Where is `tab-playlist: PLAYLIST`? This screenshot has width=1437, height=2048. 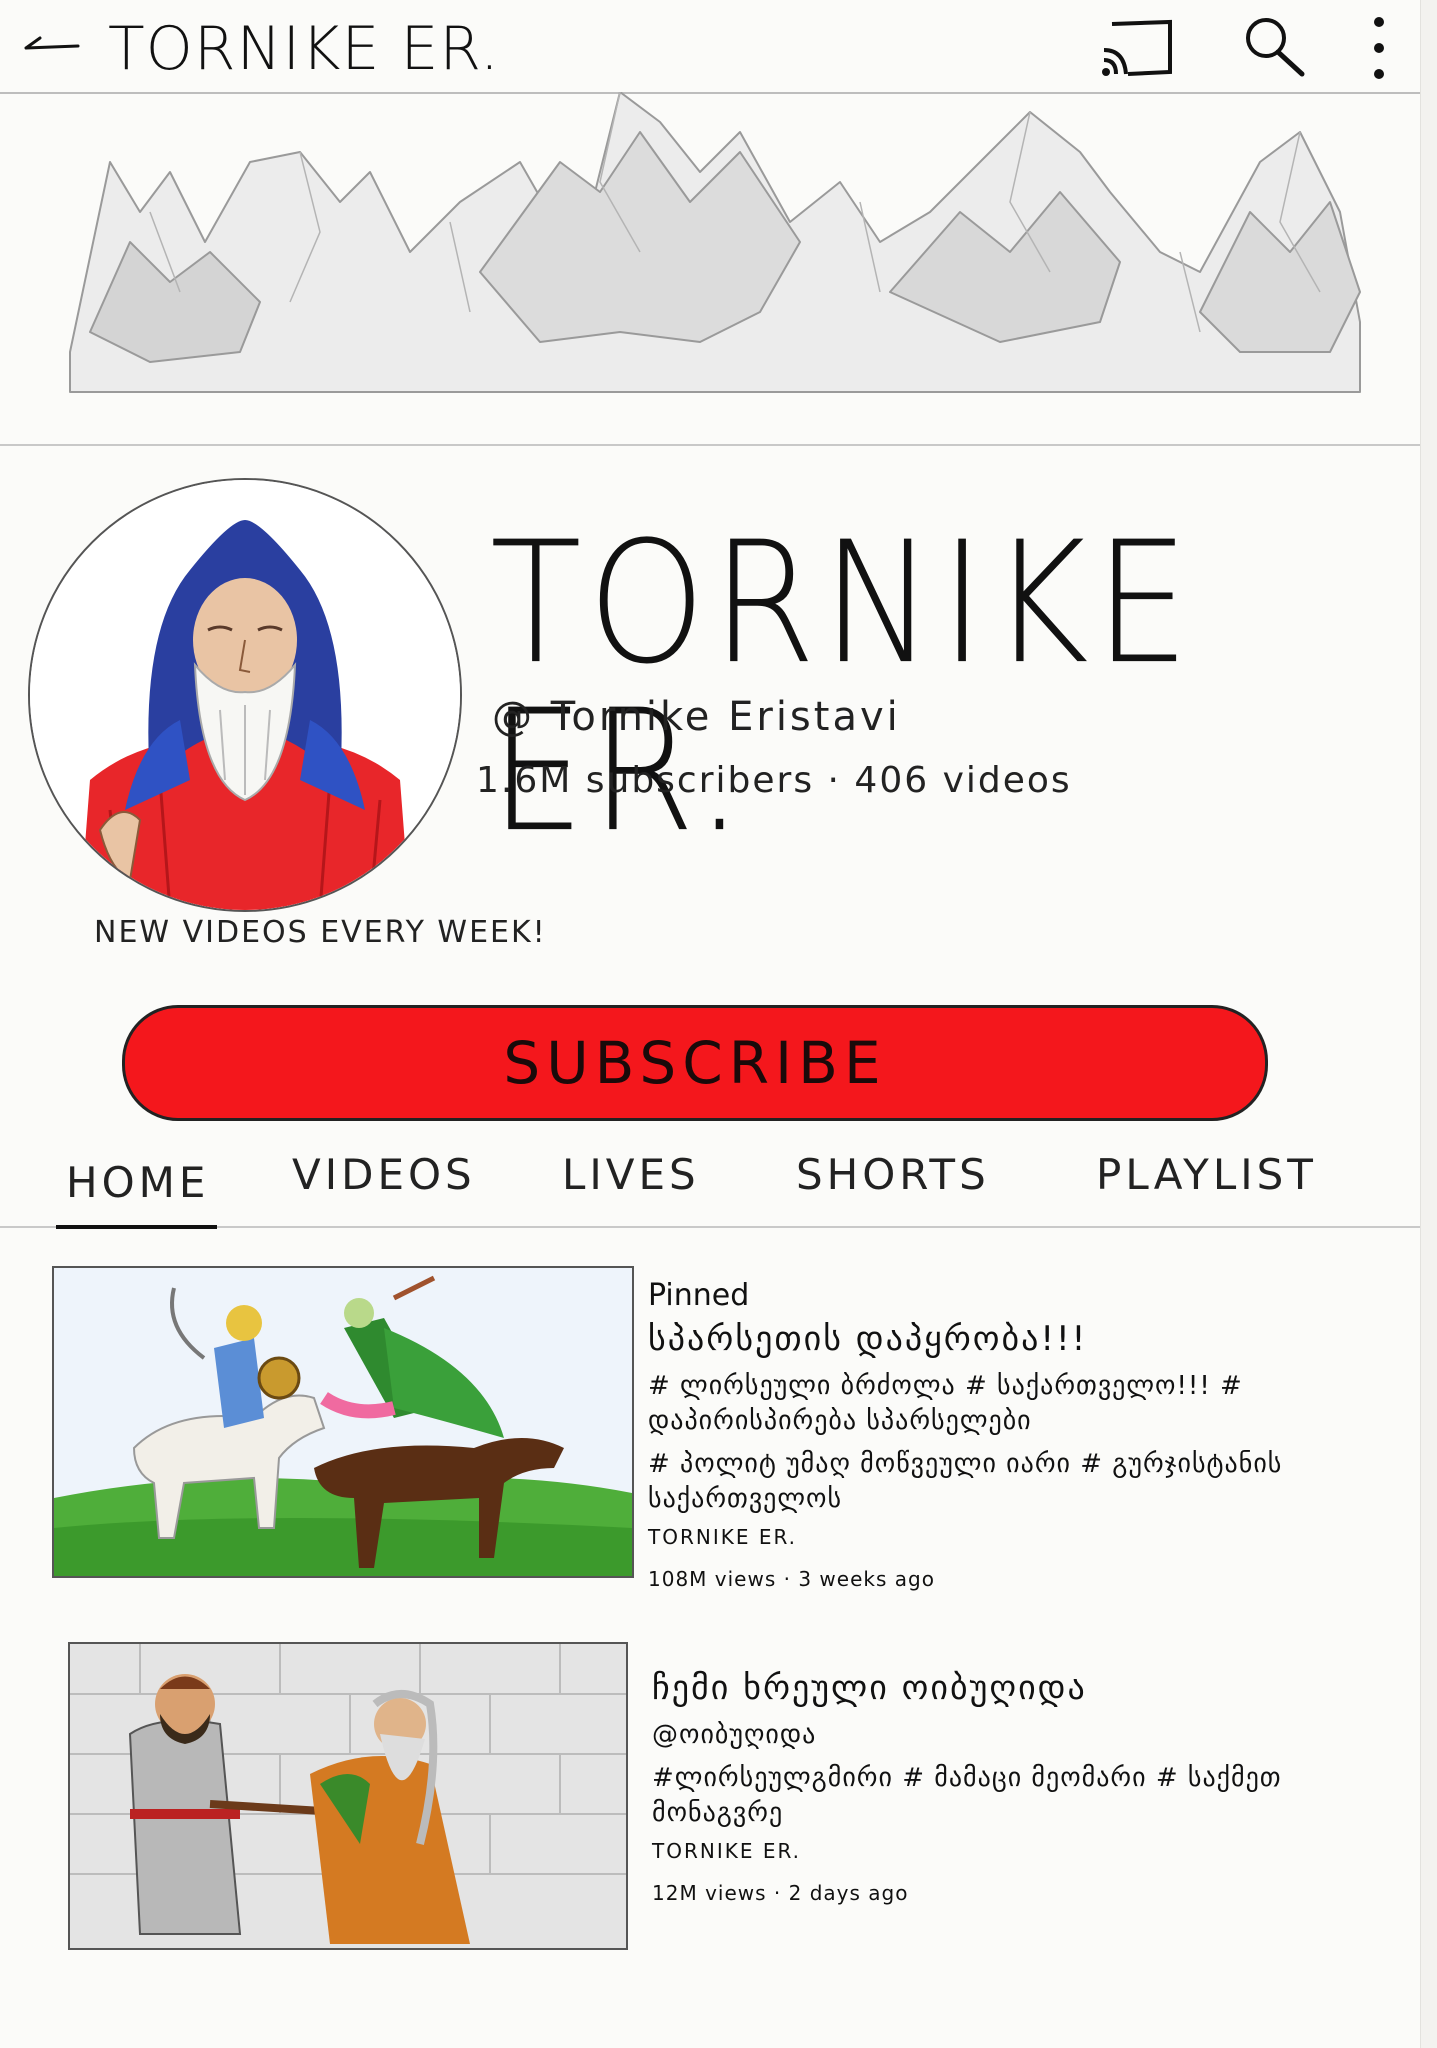
tab-playlist: PLAYLIST is located at coordinates (1206, 1174).